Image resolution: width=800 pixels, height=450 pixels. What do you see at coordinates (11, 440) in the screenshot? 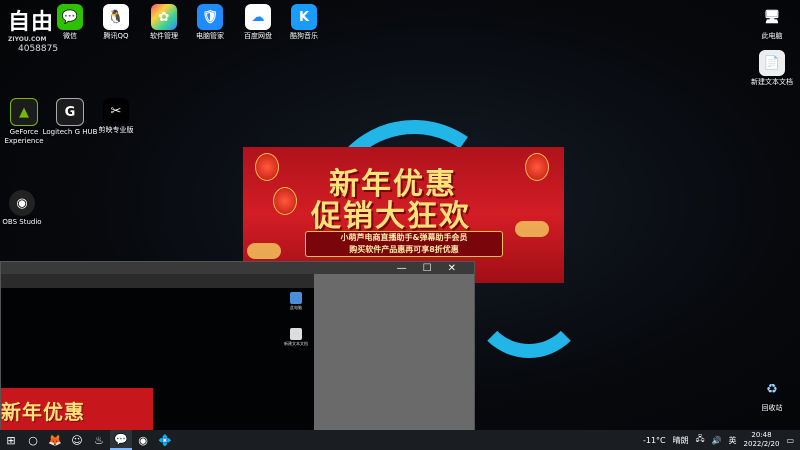
I see `start-button: ⊞` at bounding box center [11, 440].